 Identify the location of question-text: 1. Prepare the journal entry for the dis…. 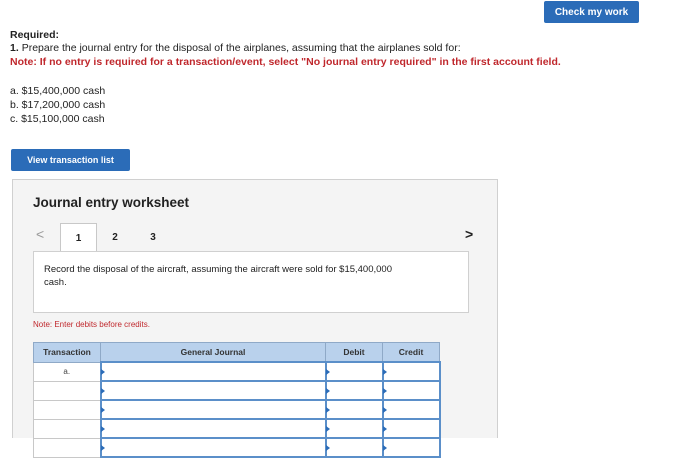
(235, 48).